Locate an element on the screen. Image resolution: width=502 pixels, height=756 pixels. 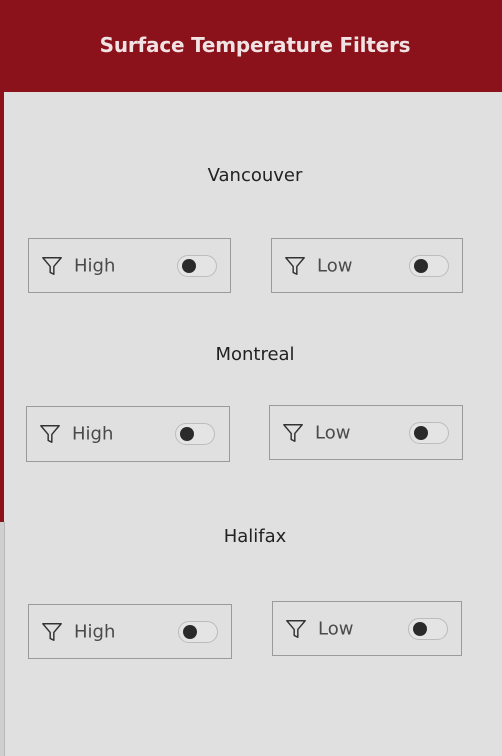
page-title: Surface Temperature Filters is located at coordinates (255, 45).